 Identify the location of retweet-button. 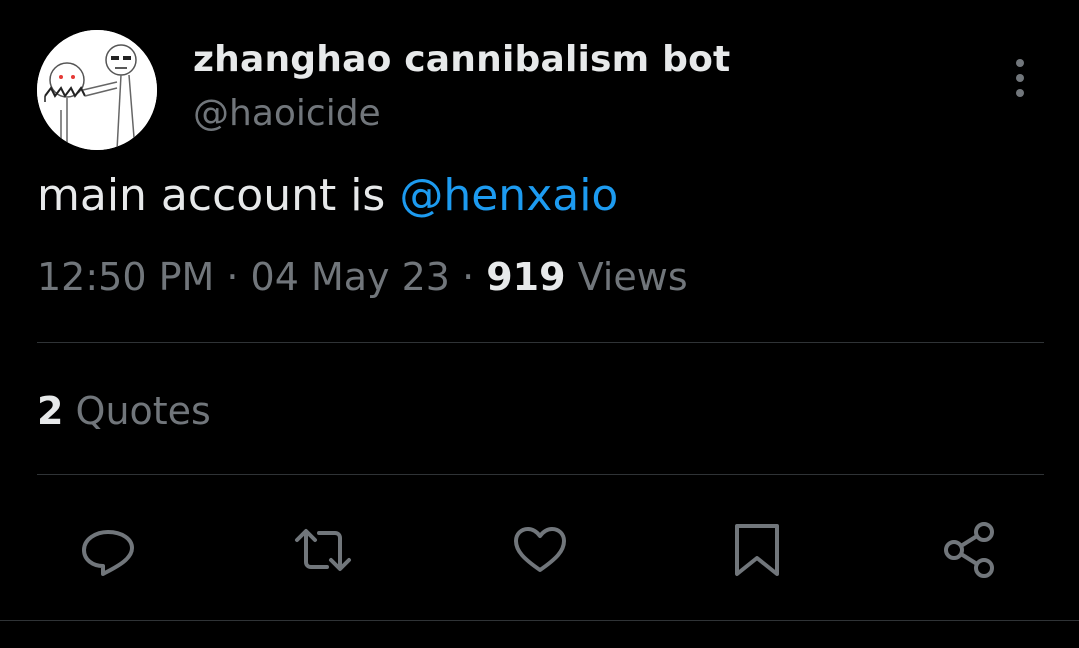
(323, 550).